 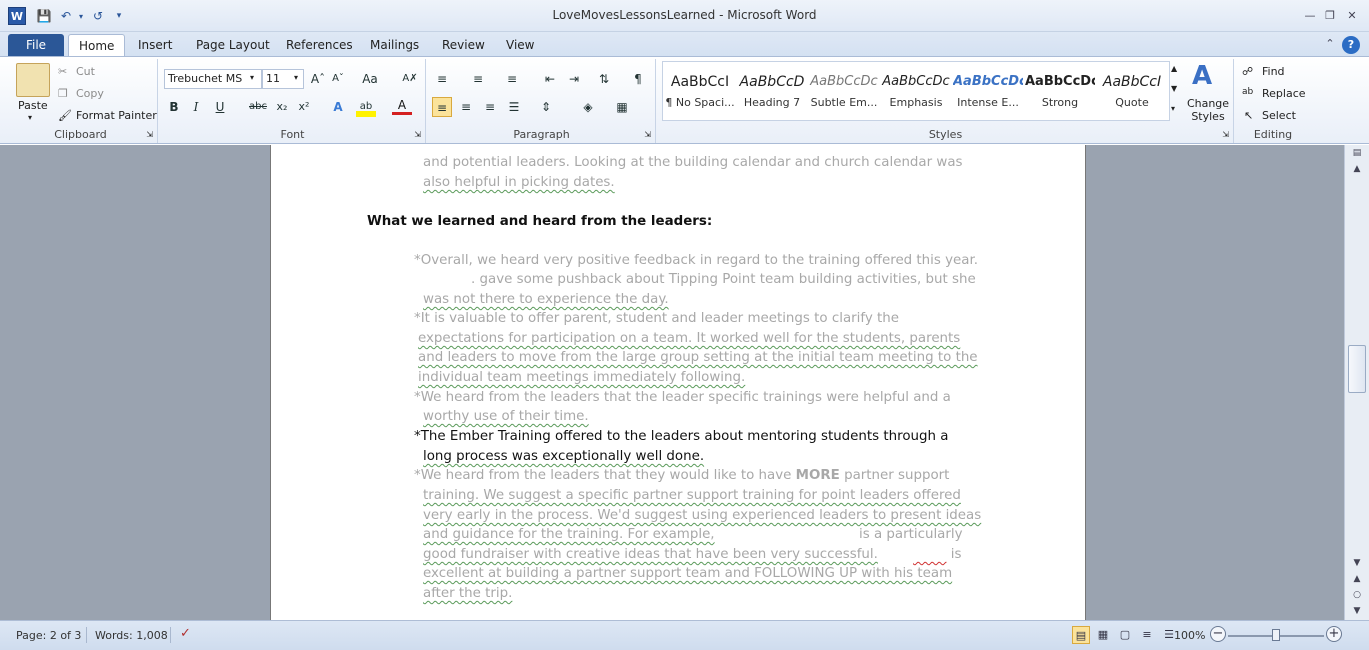 What do you see at coordinates (550, 79) in the screenshot?
I see `decrease-indent-icon: ⇤` at bounding box center [550, 79].